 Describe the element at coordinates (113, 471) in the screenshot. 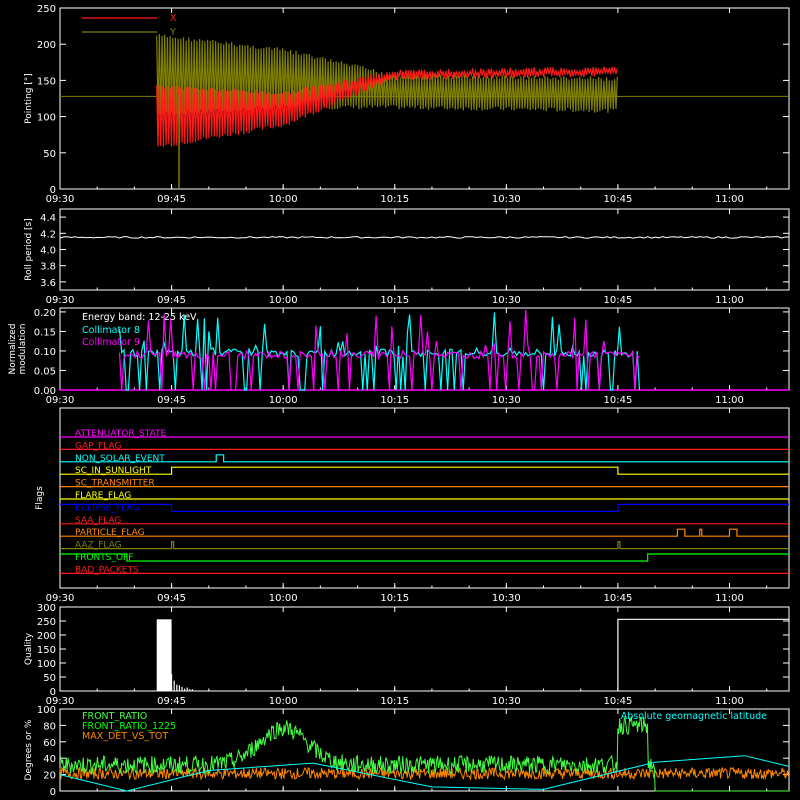

I see `flag-label: SC_IN_SUNLIGHT` at that location.